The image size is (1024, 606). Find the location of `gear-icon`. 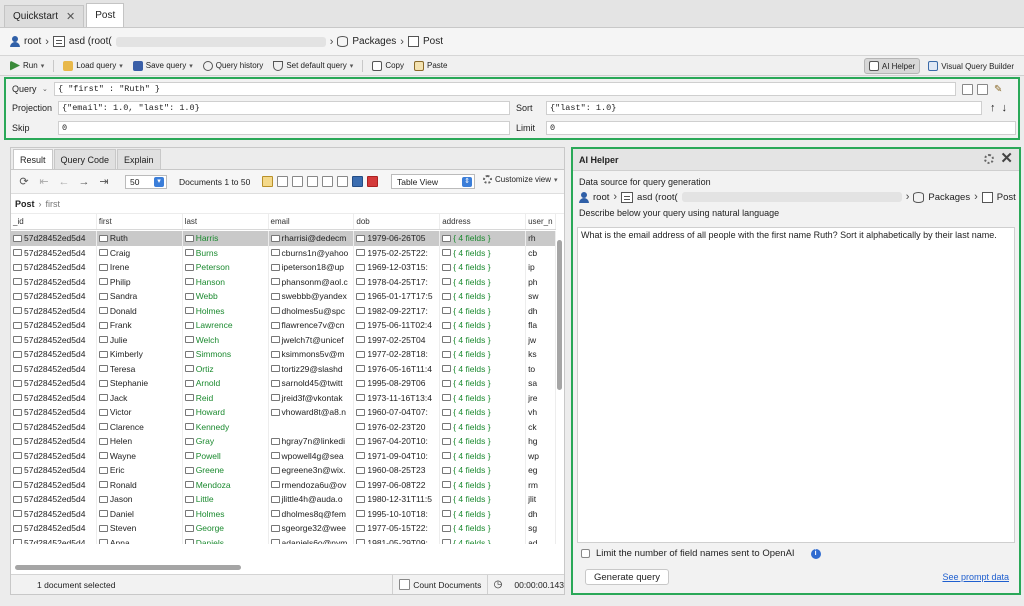

gear-icon is located at coordinates (989, 159).